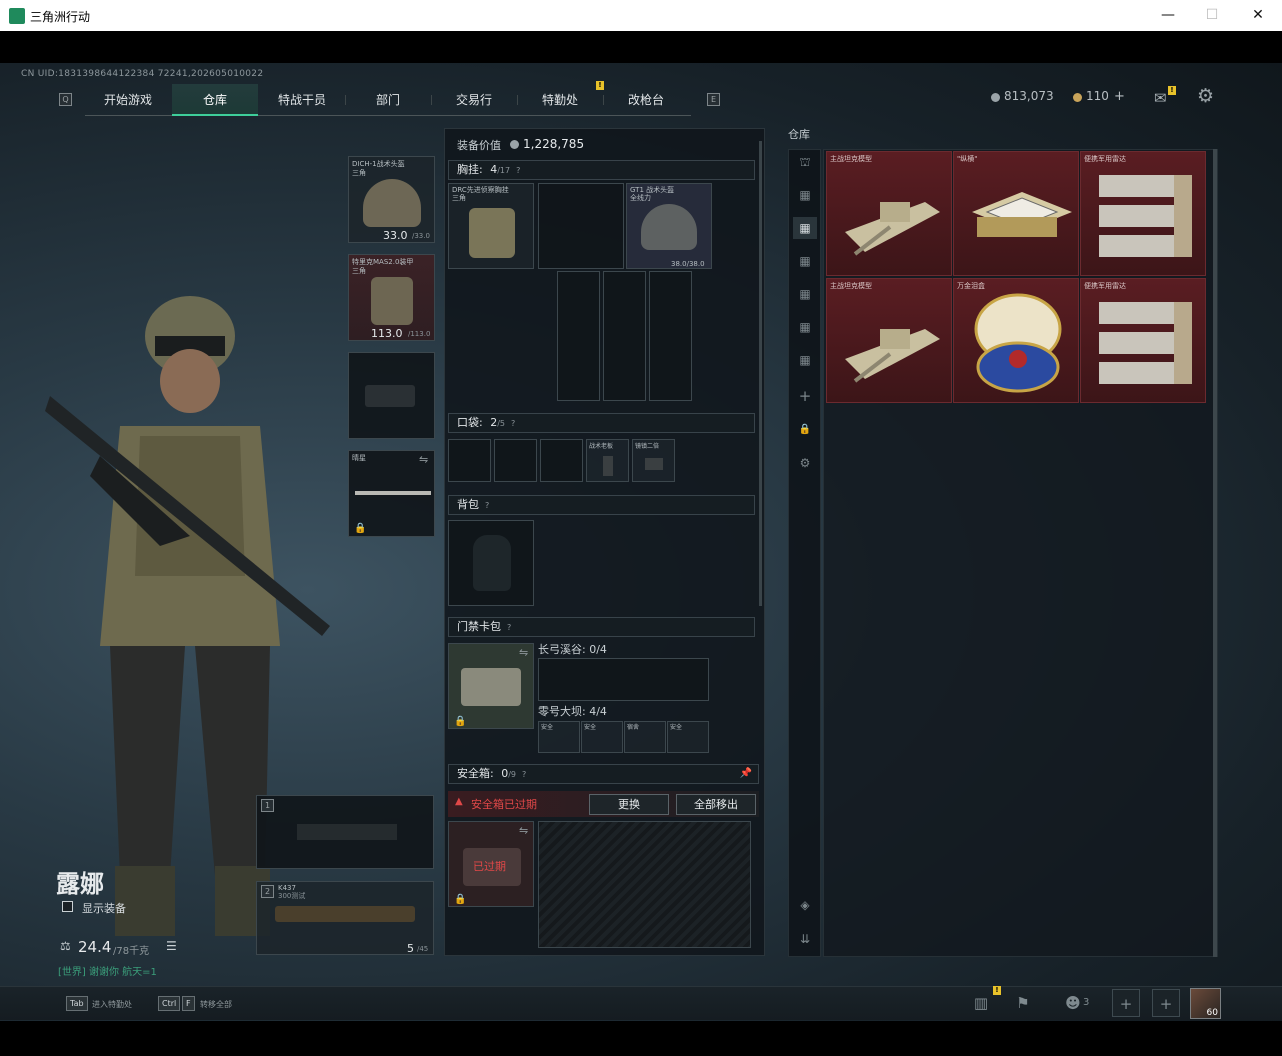 The image size is (1282, 1056). I want to click on tab-department: 部门, so click(388, 100).